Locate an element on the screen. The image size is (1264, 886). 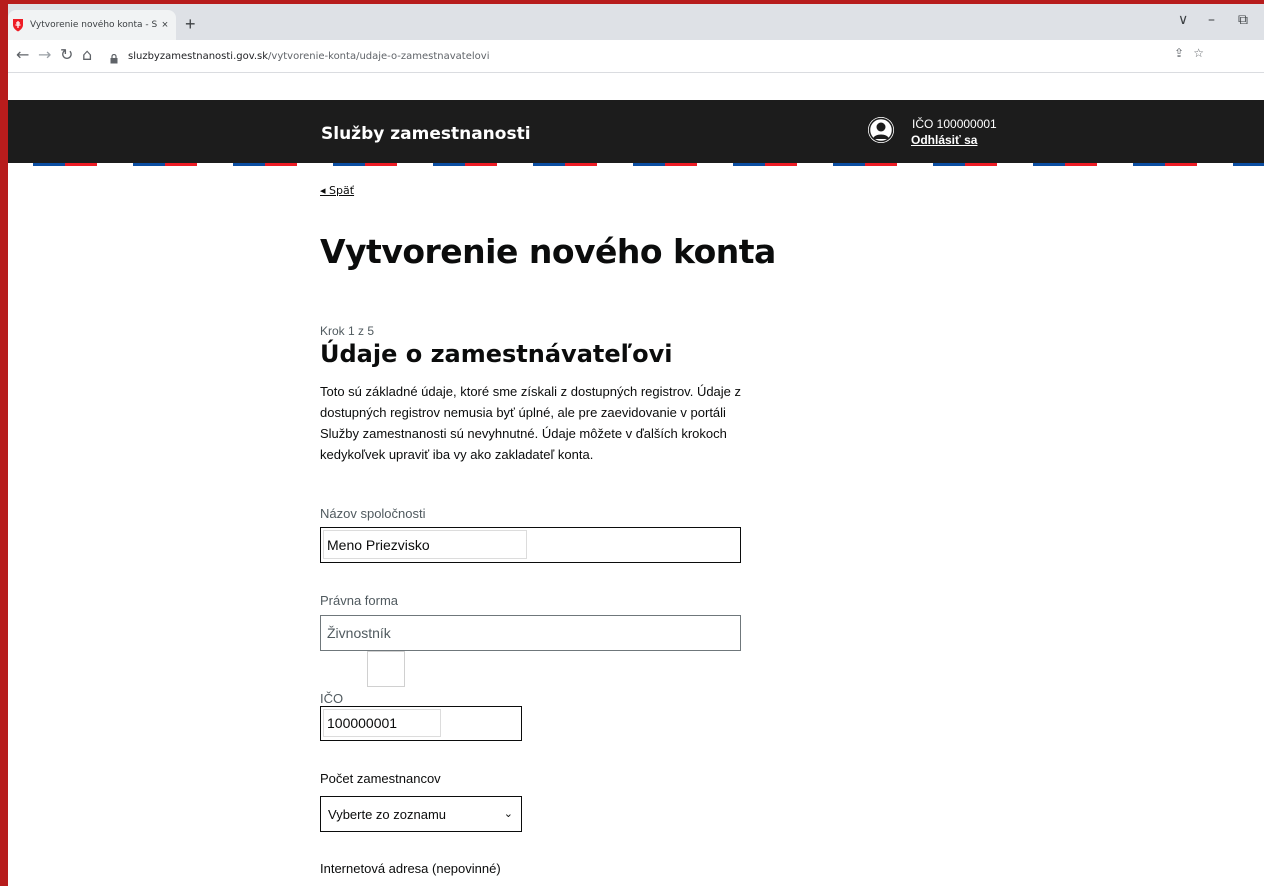
browser-tab: Vytvorenie nového konta - Služb × is located at coordinates (92, 25).